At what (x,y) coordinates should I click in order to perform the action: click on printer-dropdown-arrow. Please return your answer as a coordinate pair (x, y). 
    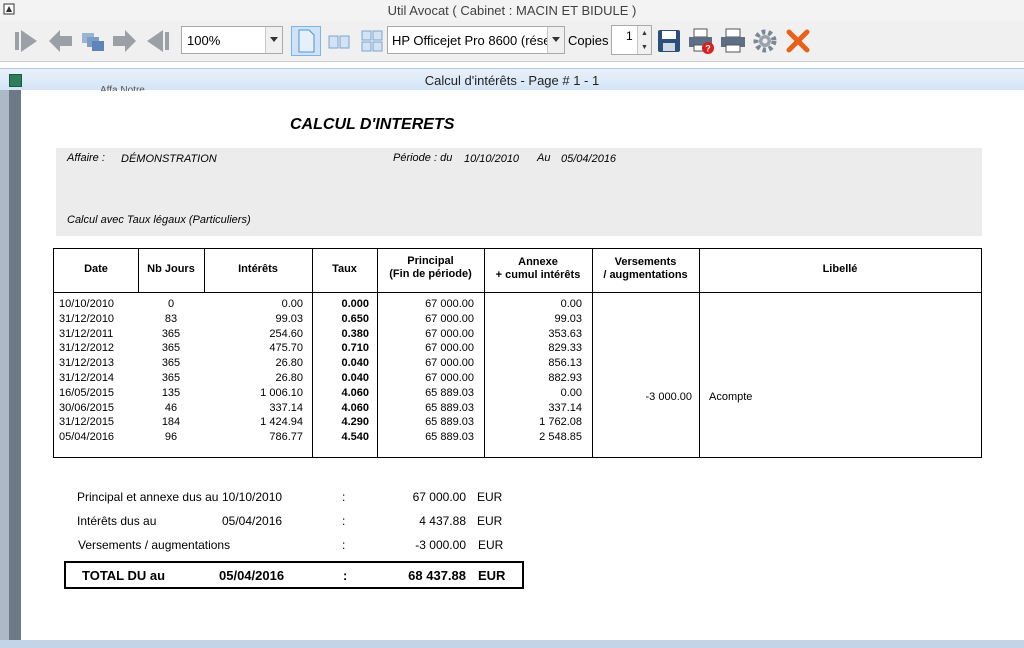
    Looking at the image, I should click on (555, 40).